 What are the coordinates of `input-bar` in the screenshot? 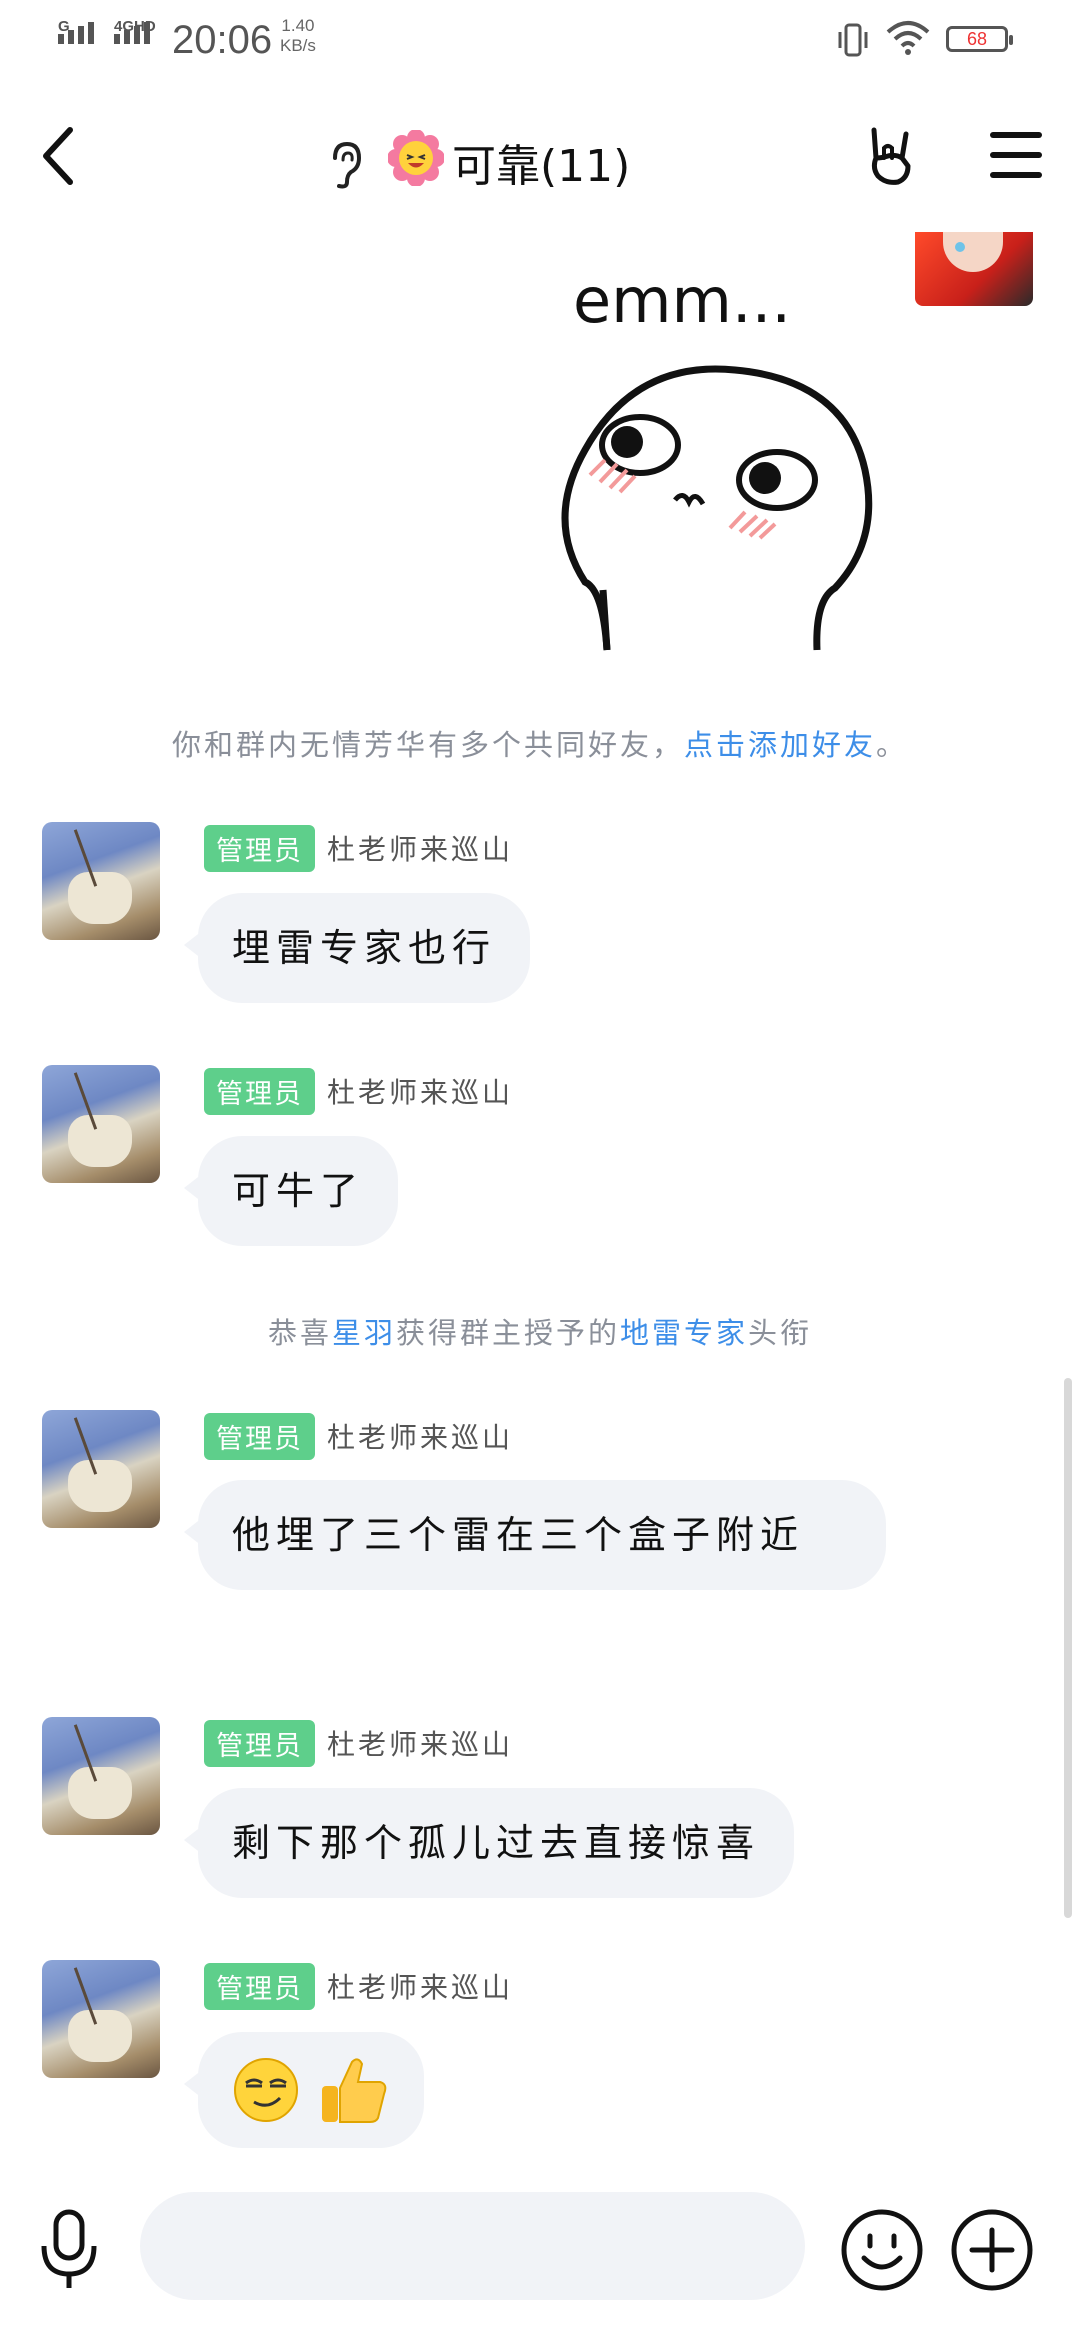 It's located at (540, 2260).